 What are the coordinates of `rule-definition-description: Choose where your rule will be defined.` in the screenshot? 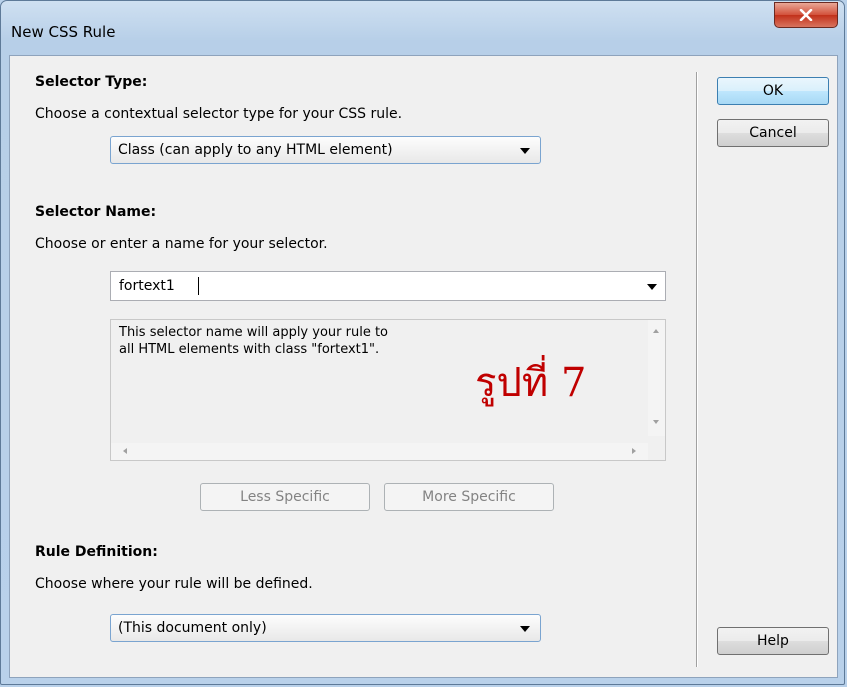 It's located at (174, 584).